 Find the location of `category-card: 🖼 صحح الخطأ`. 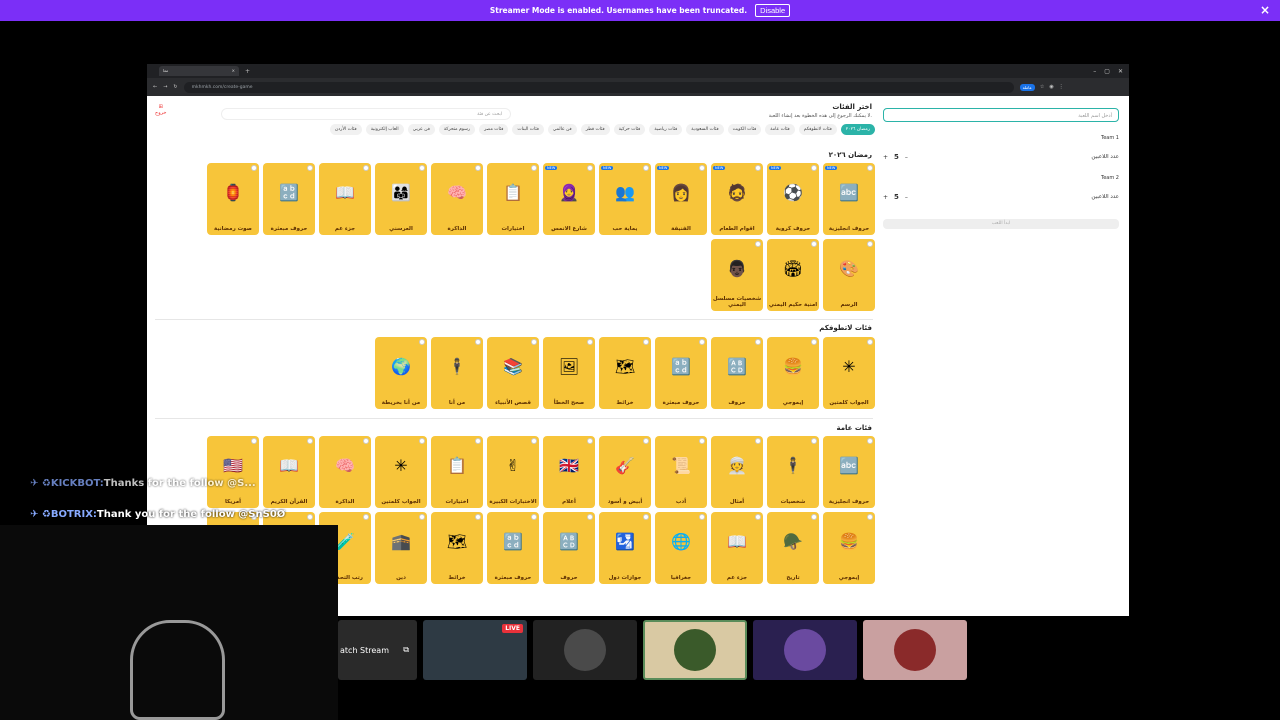

category-card: 🖼 صحح الخطأ is located at coordinates (569, 373).